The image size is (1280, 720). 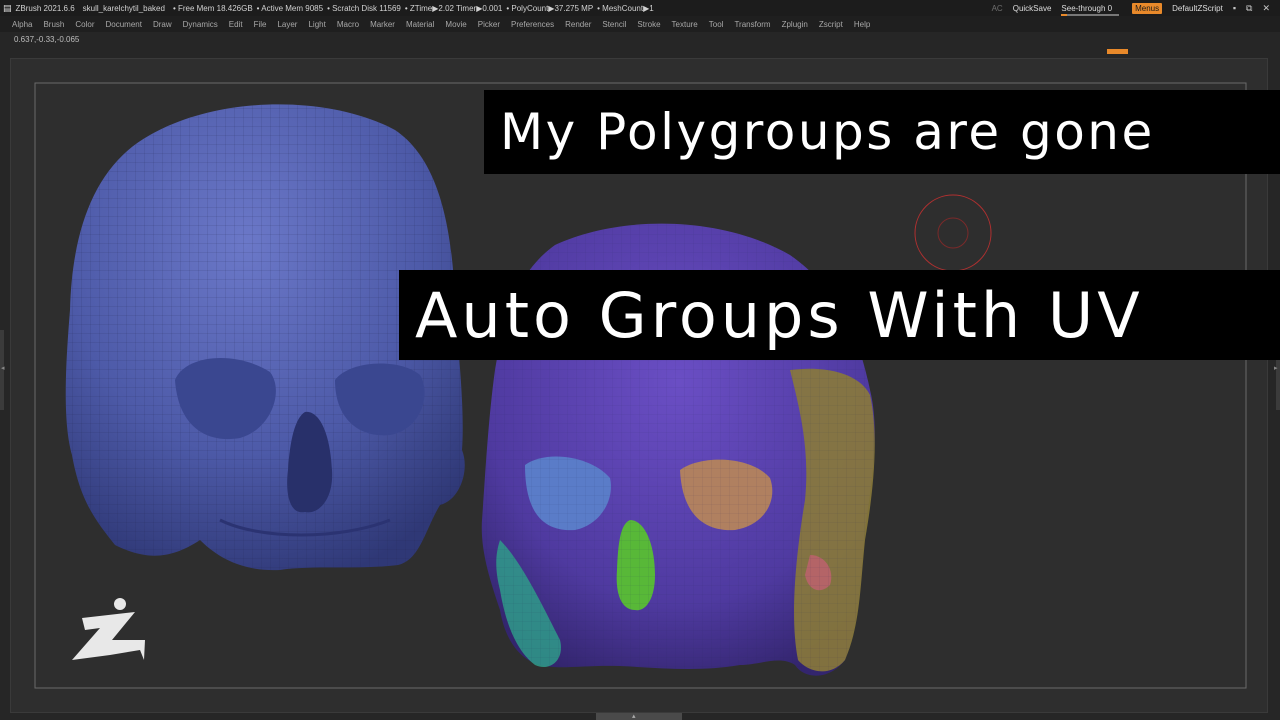 What do you see at coordinates (839, 315) in the screenshot?
I see `overlay-title-line2: Auto Groups With UV` at bounding box center [839, 315].